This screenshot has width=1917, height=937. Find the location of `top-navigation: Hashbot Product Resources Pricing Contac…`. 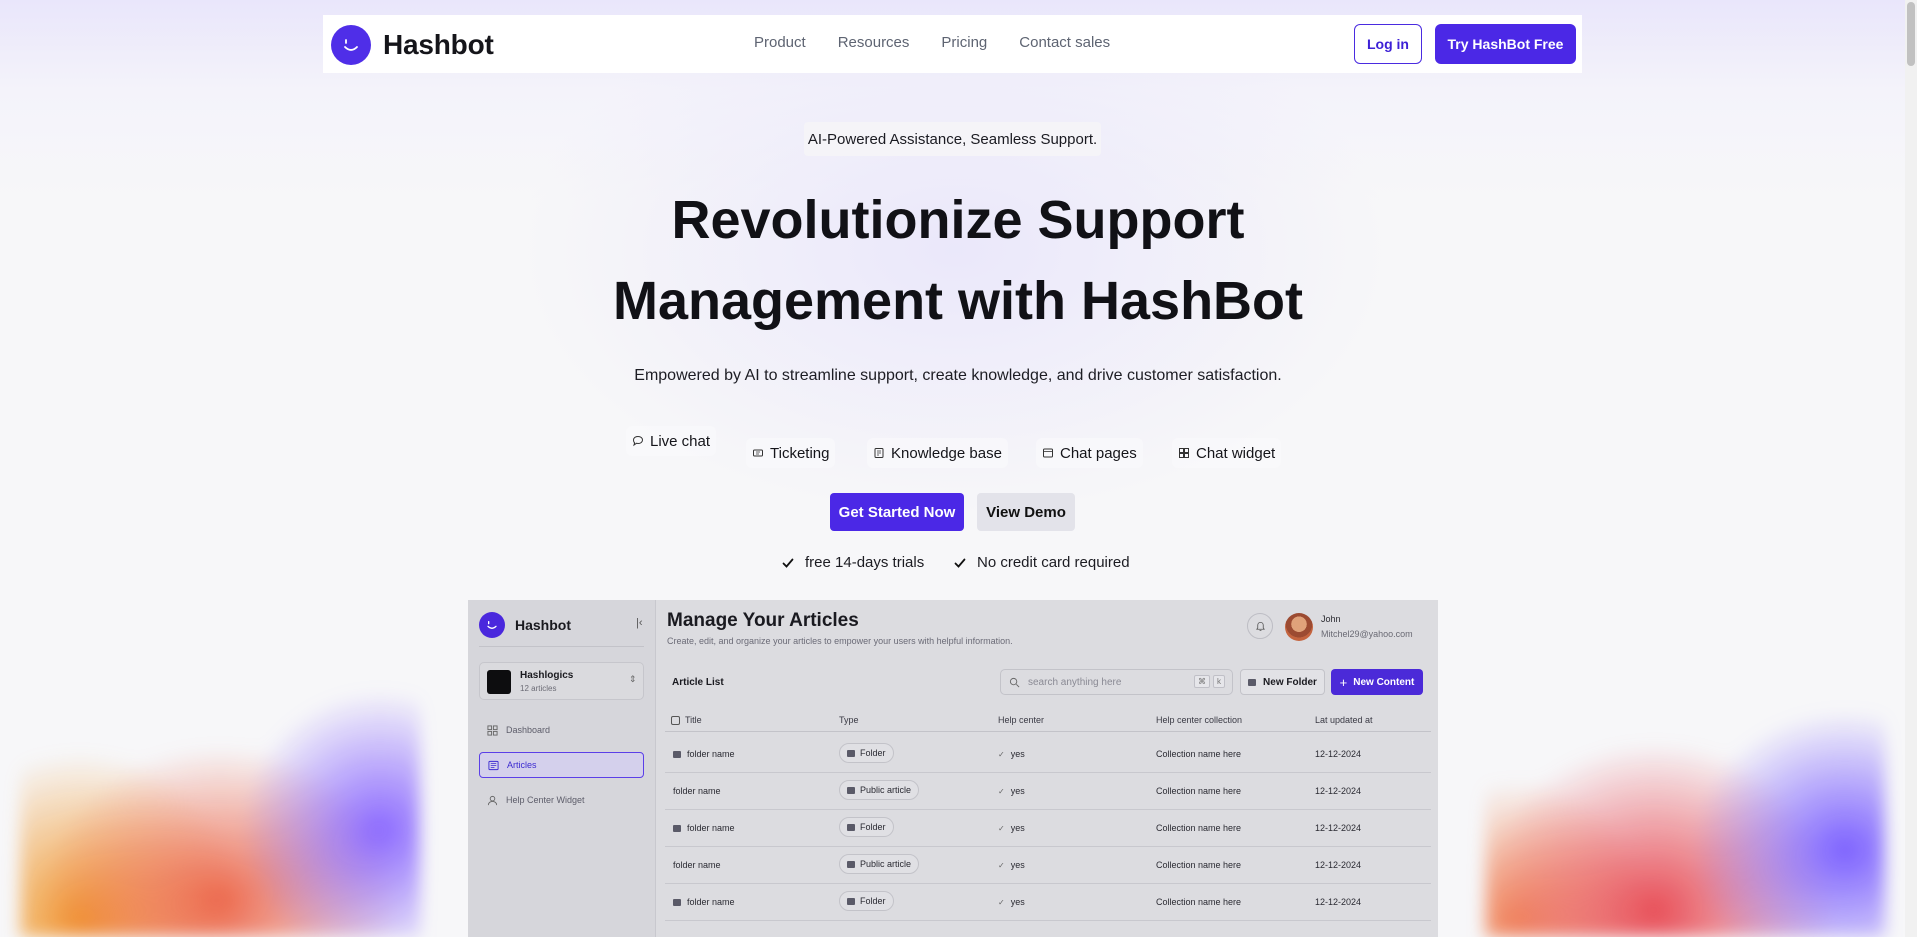

top-navigation: Hashbot Product Resources Pricing Contac… is located at coordinates (952, 44).